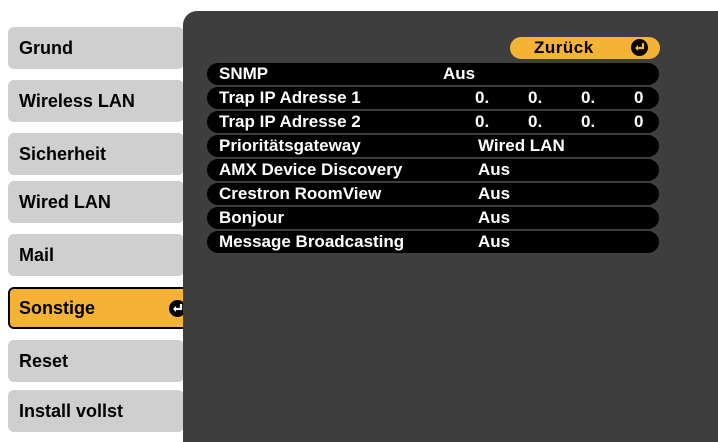 The width and height of the screenshot is (718, 442). I want to click on sidebar-item-label: Grund, so click(46, 48).